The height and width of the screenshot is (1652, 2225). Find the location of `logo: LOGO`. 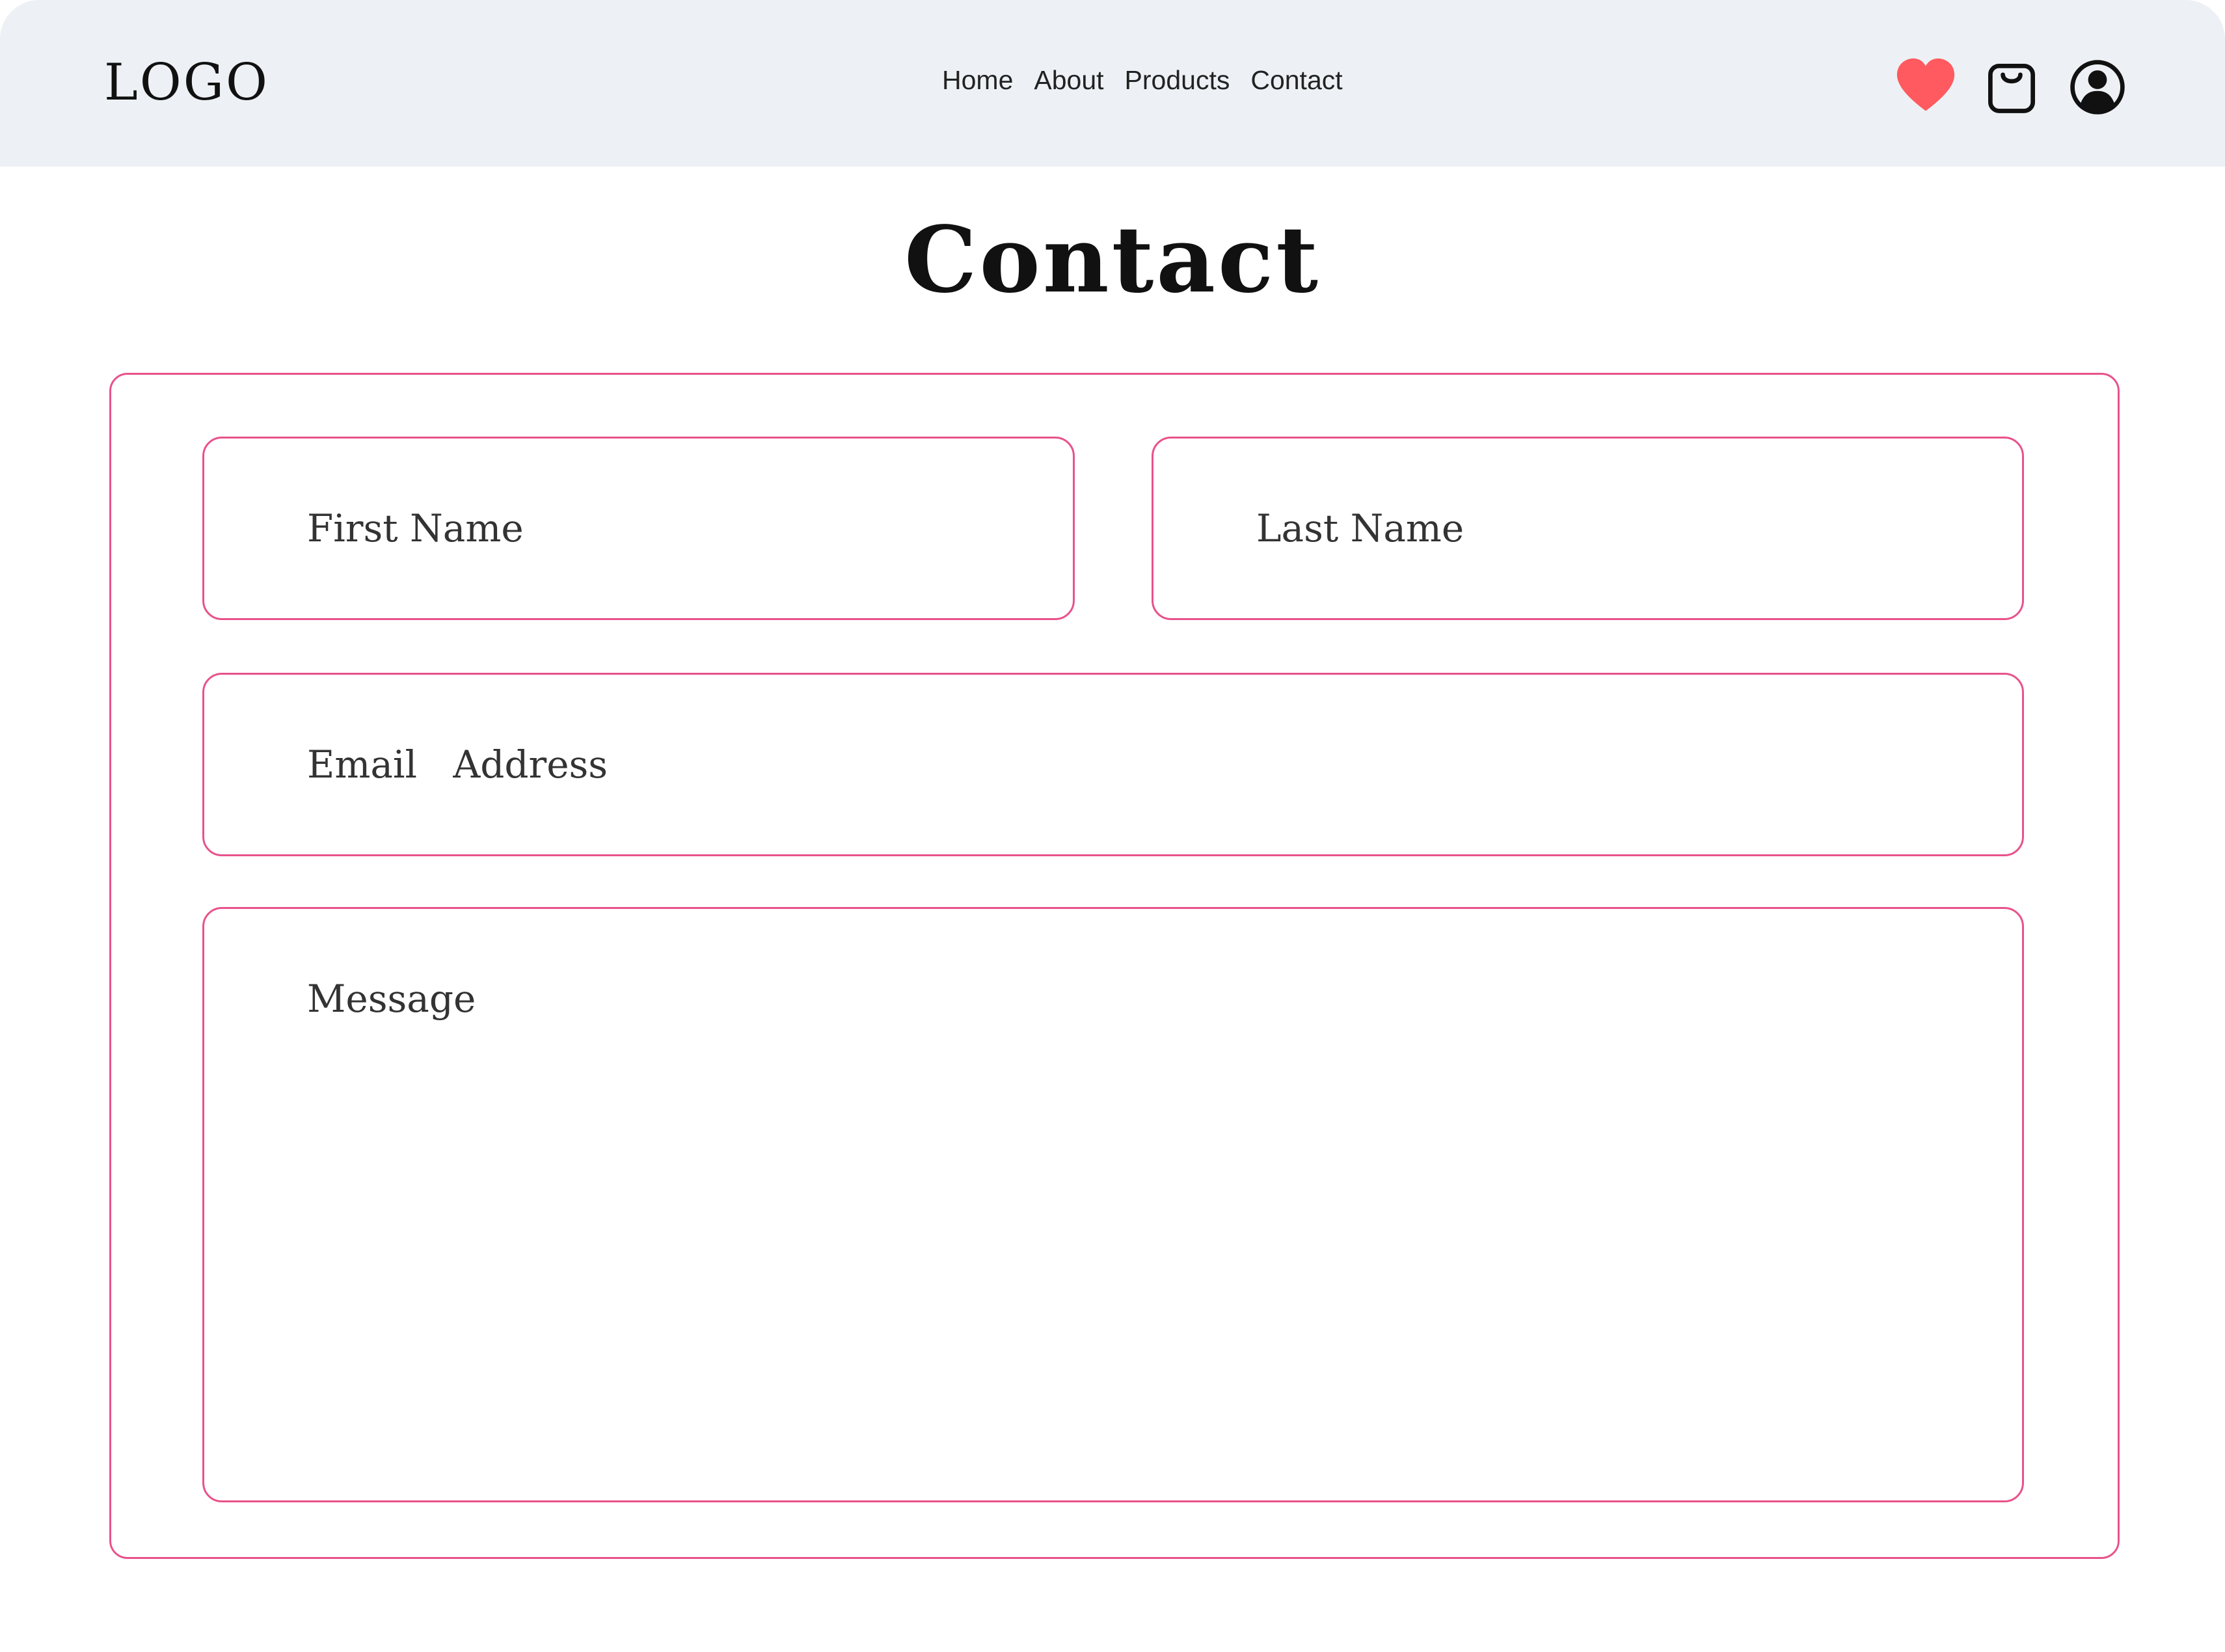

logo: LOGO is located at coordinates (186, 82).